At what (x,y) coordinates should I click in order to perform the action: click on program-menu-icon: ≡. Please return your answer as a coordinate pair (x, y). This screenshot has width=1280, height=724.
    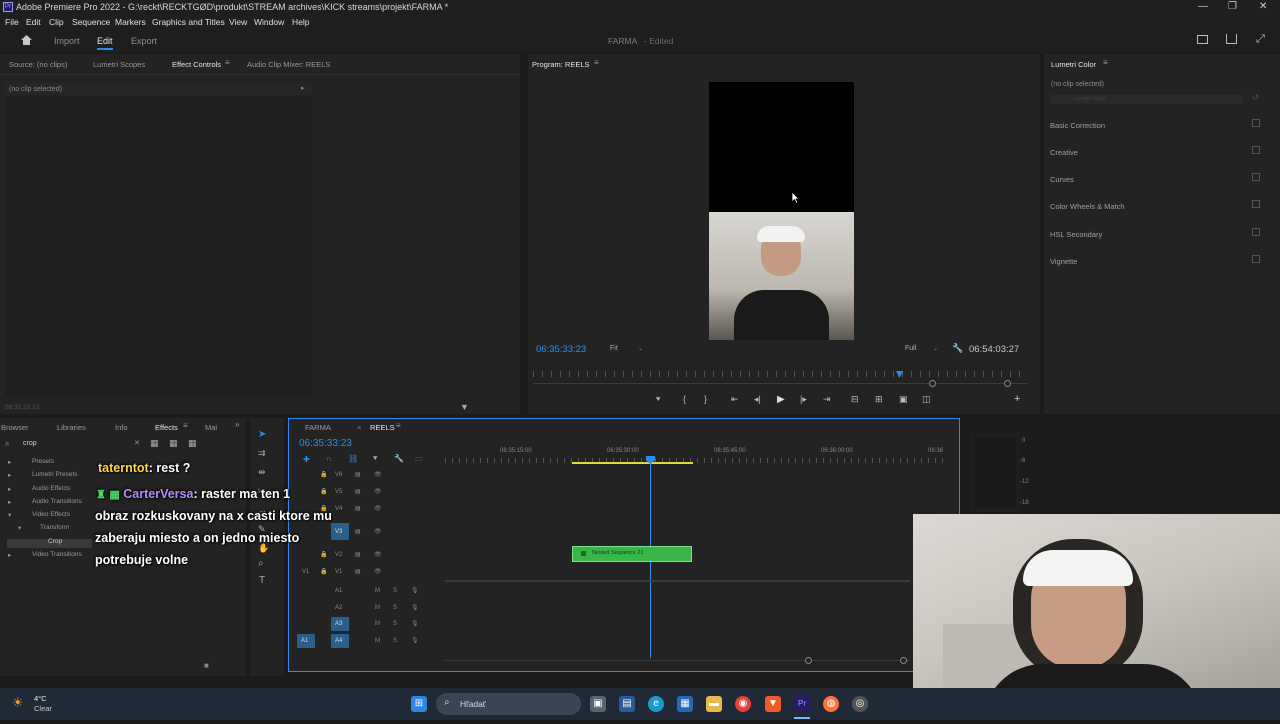
    Looking at the image, I should click on (596, 62).